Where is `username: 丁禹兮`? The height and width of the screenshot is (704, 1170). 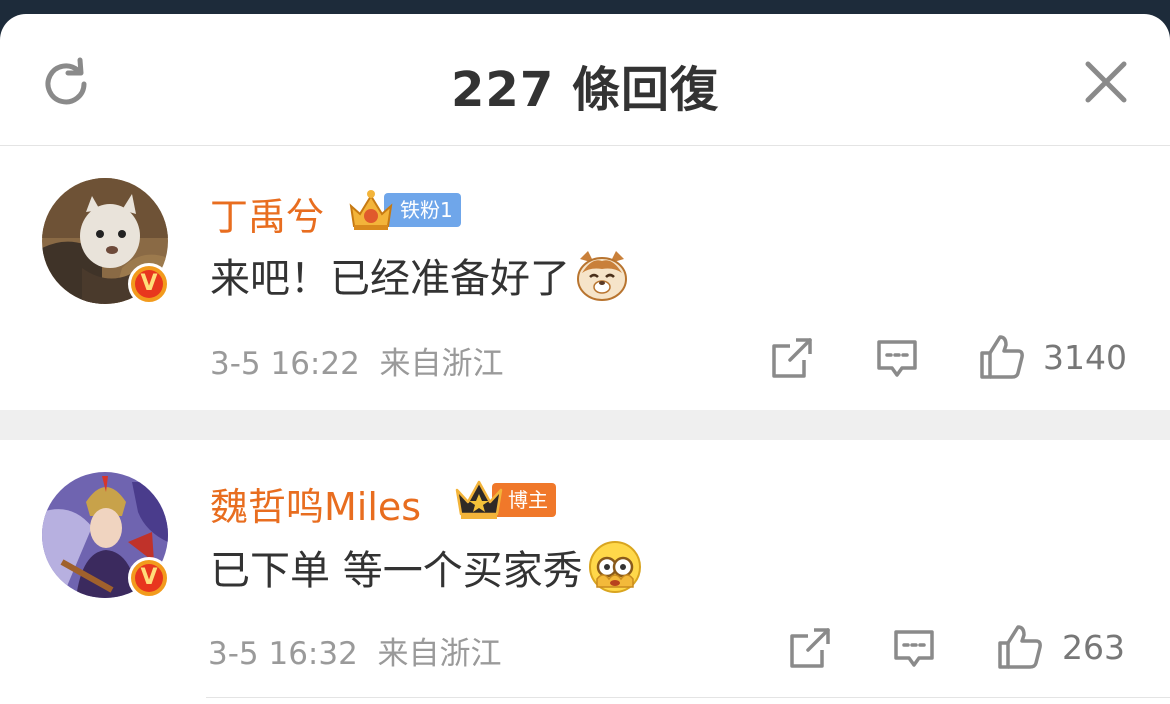 username: 丁禹兮 is located at coordinates (267, 213).